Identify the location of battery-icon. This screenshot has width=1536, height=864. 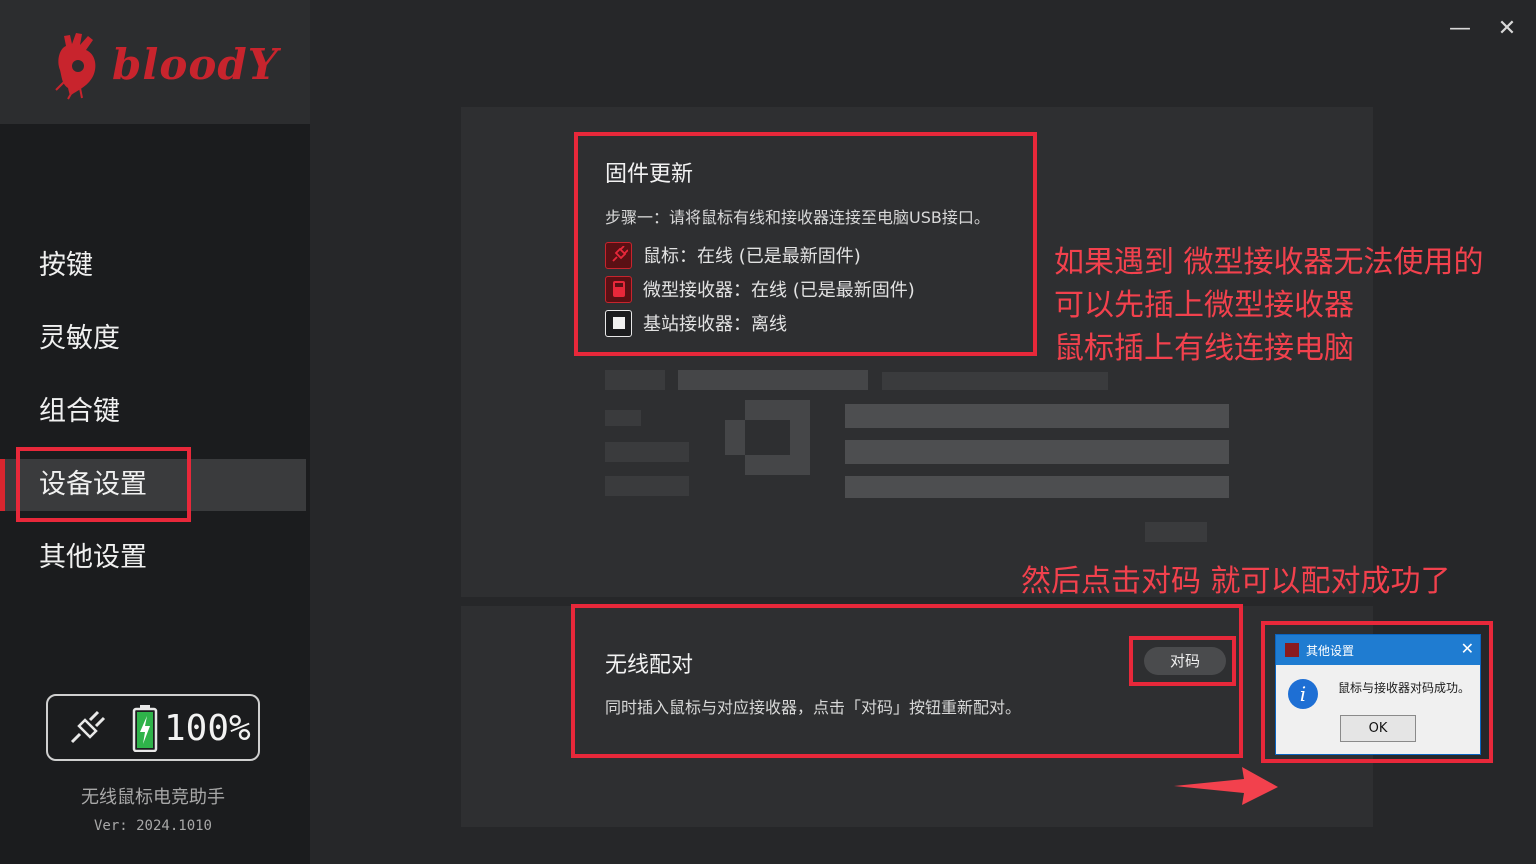
(145, 728).